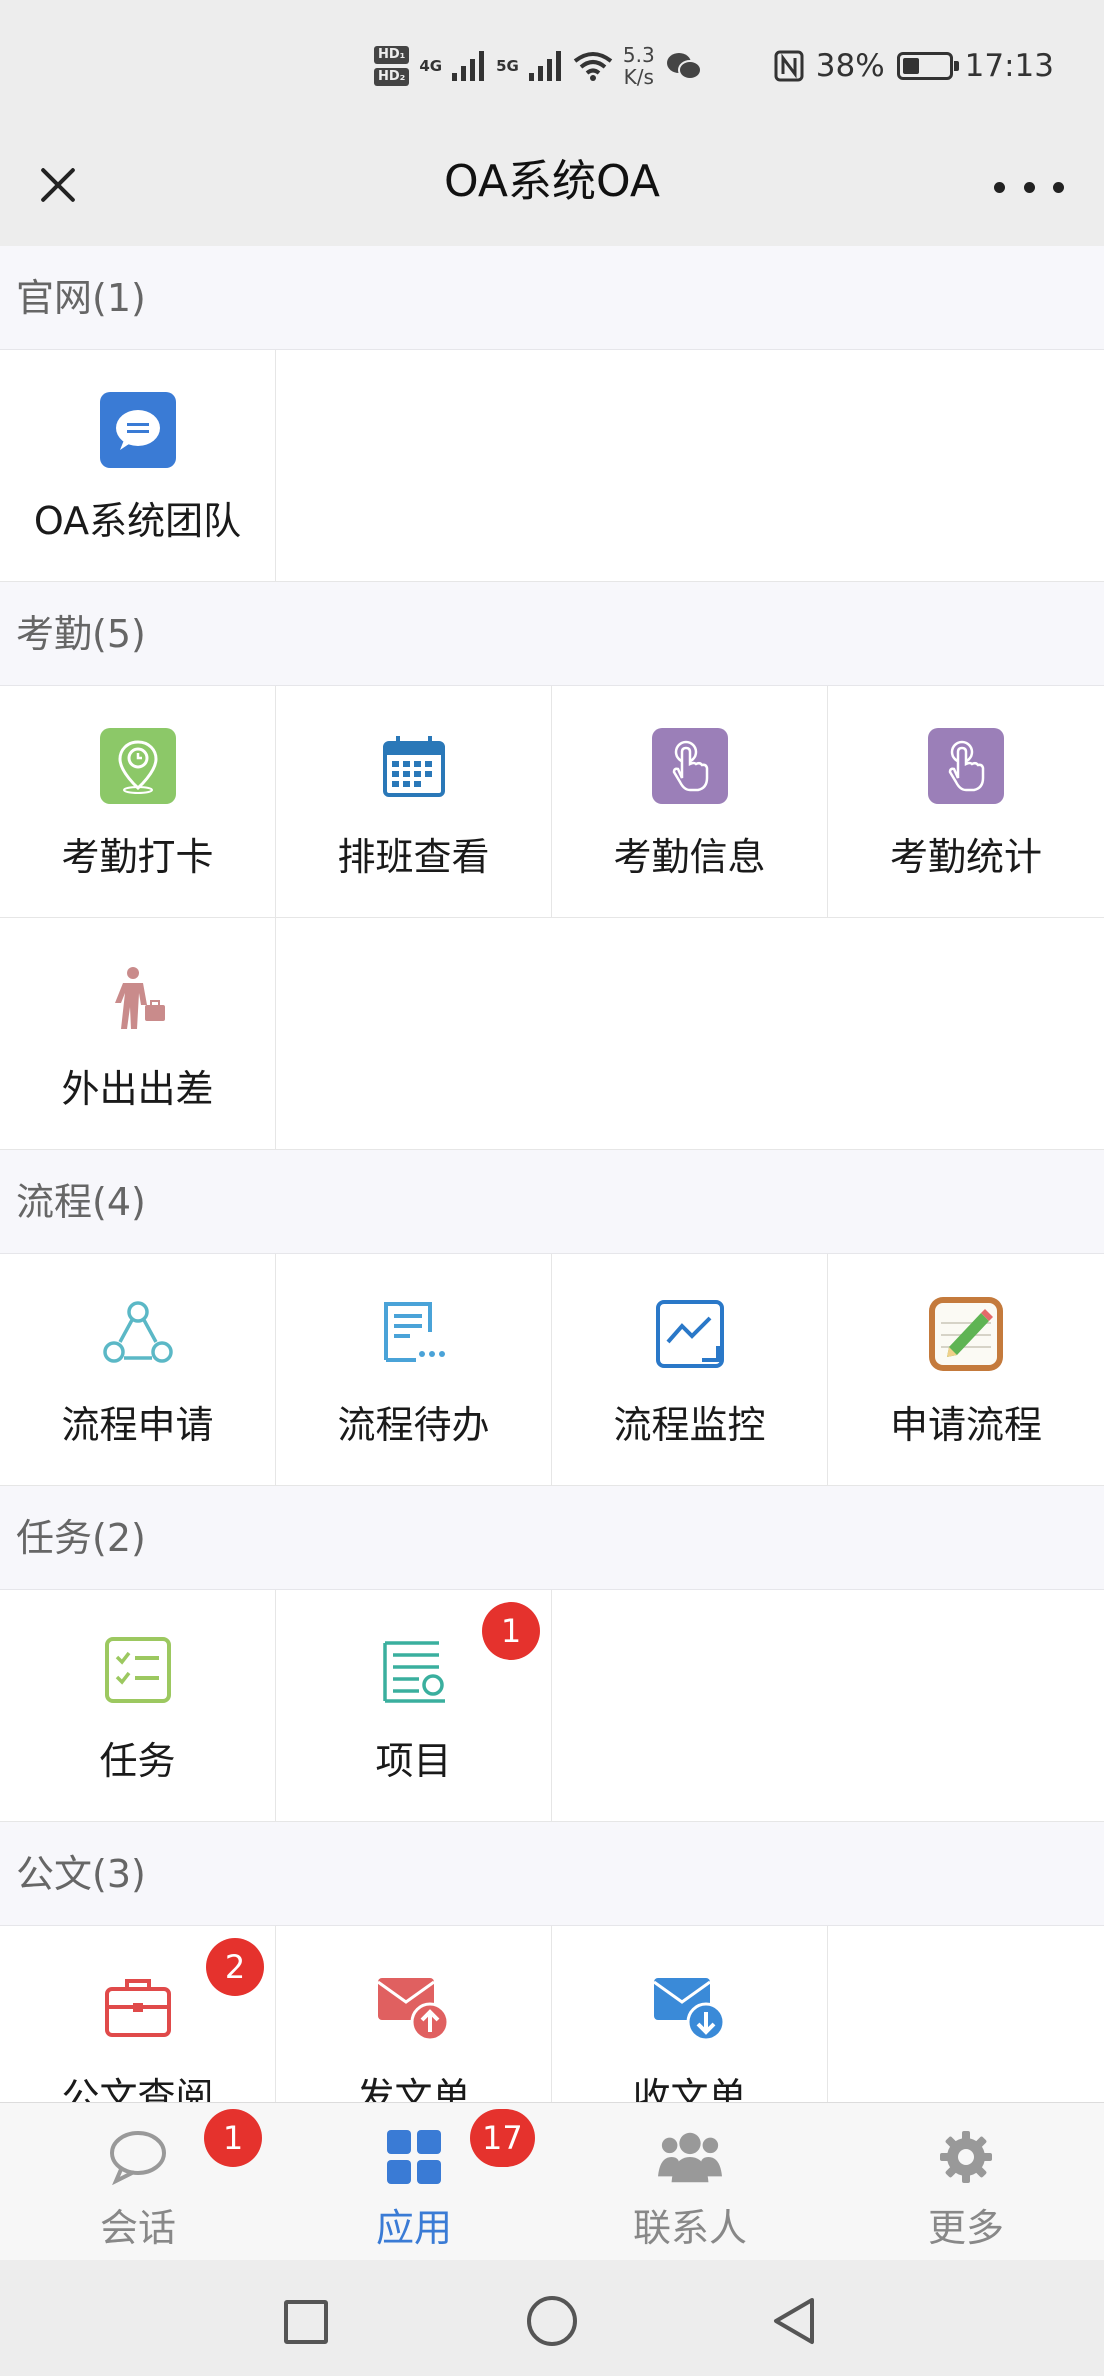 The image size is (1104, 2376). I want to click on back-button, so click(795, 2321).